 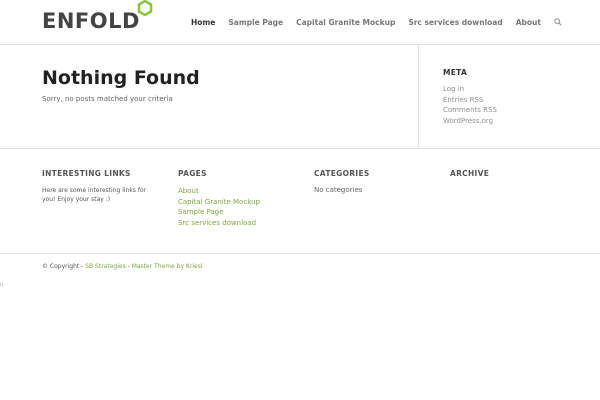 What do you see at coordinates (121, 78) in the screenshot?
I see `page-title: Nothing Found` at bounding box center [121, 78].